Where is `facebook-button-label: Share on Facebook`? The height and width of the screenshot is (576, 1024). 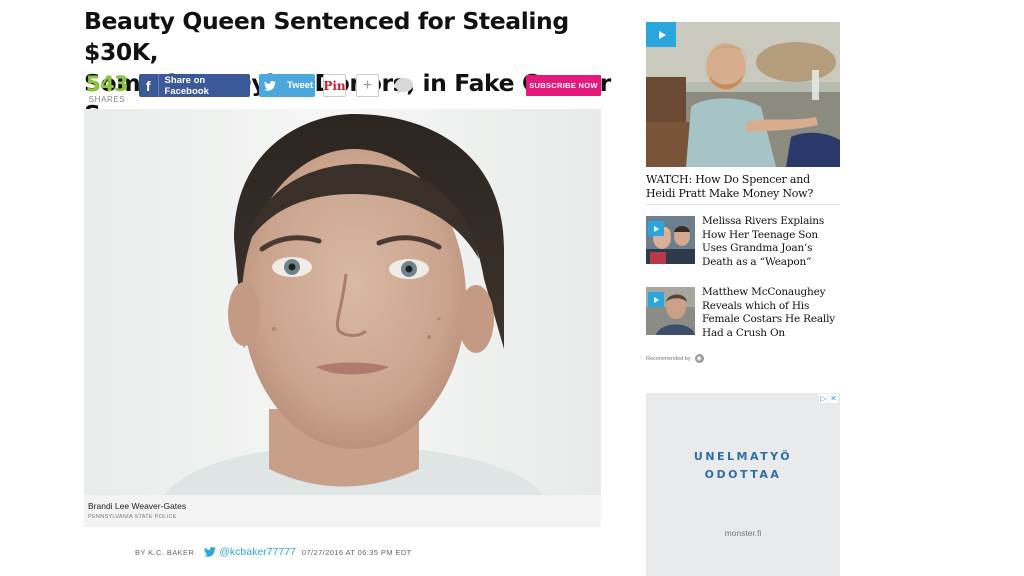
facebook-button-label: Share on Facebook is located at coordinates (186, 85).